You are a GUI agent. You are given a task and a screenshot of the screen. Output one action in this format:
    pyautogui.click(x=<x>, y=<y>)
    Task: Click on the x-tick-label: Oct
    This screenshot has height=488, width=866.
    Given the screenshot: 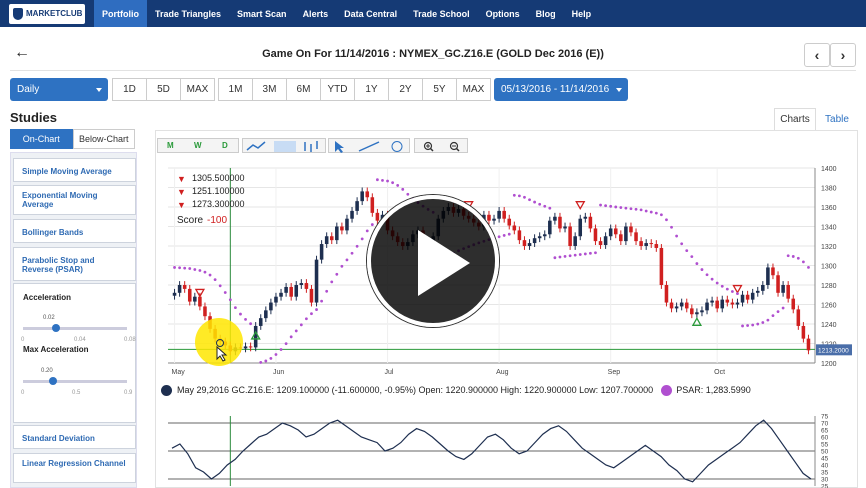 What is the action you would take?
    pyautogui.click(x=719, y=372)
    